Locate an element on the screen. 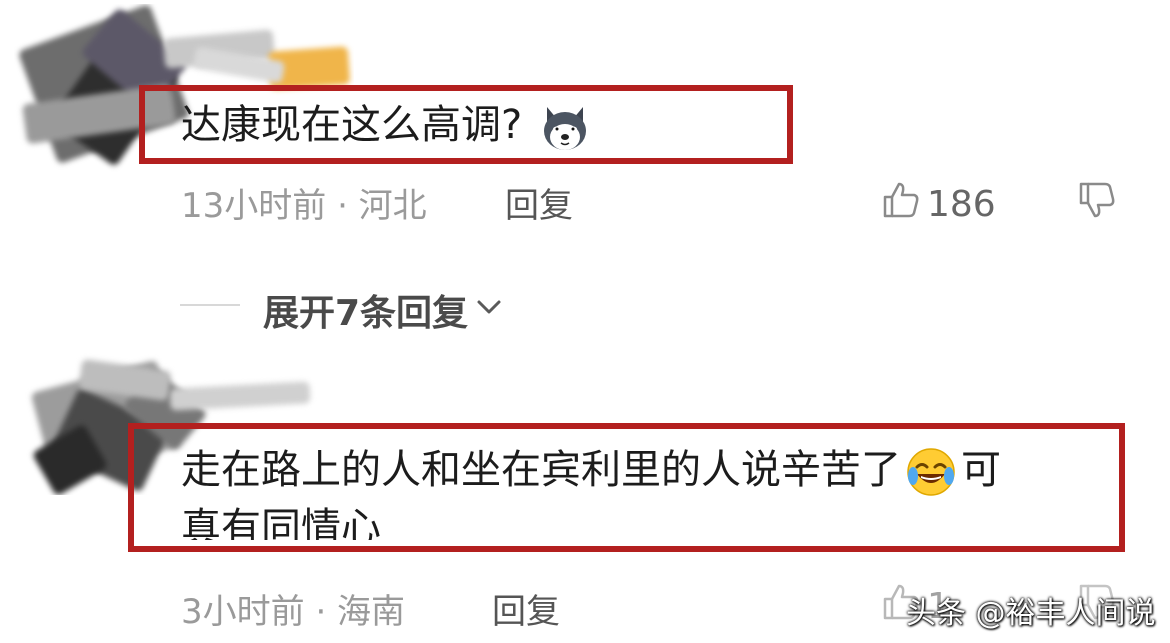 Image resolution: width=1170 pixels, height=643 pixels. dislike-button is located at coordinates (1097, 202).